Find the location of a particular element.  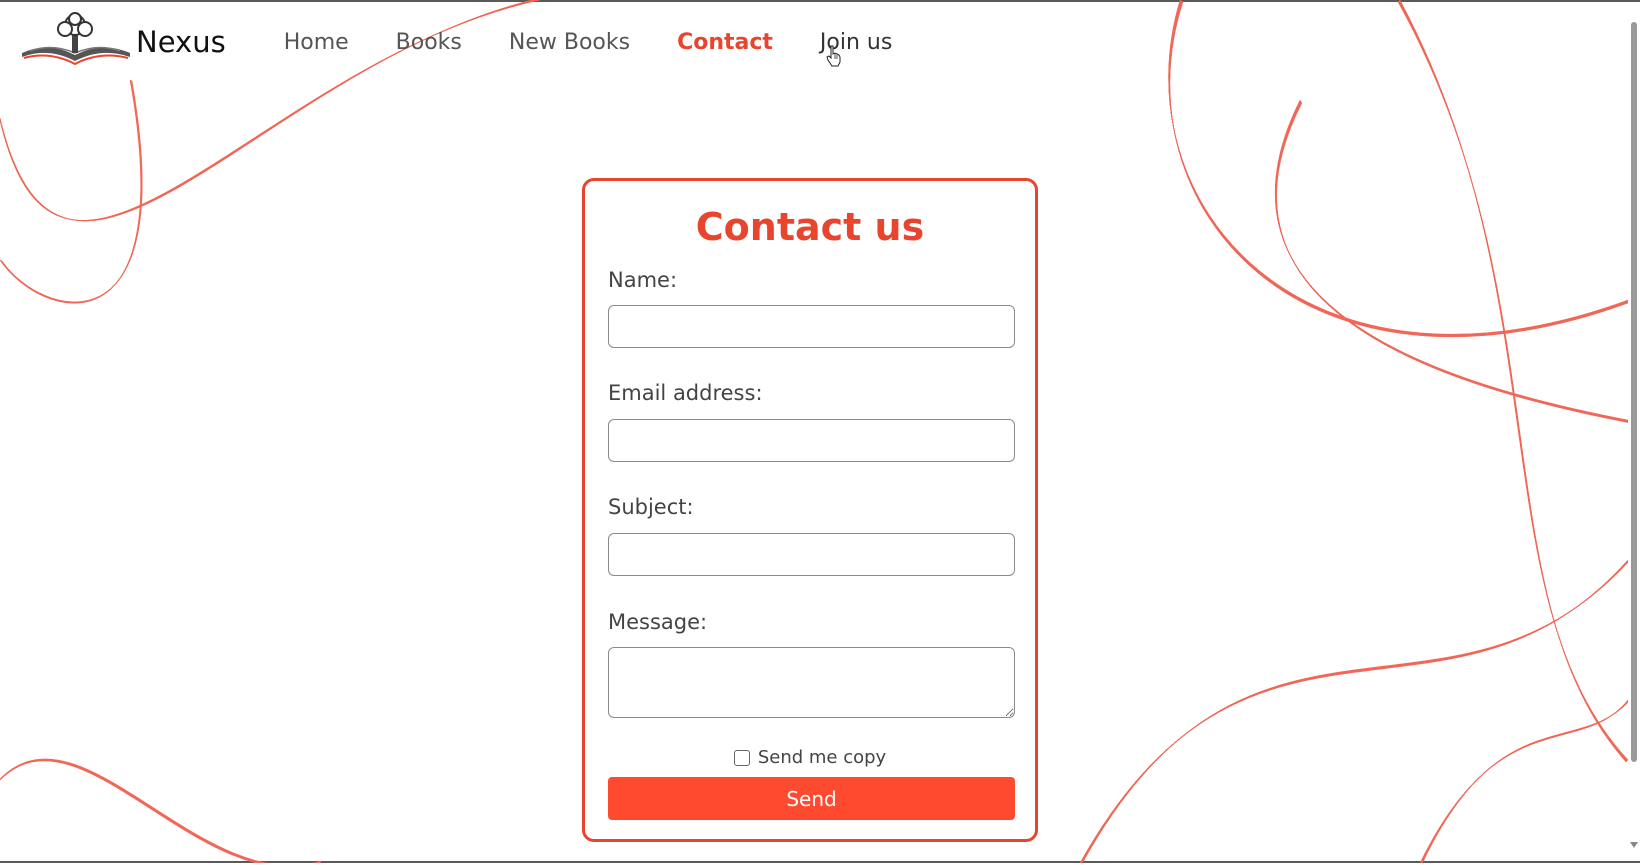

message-label: Message: is located at coordinates (658, 622).